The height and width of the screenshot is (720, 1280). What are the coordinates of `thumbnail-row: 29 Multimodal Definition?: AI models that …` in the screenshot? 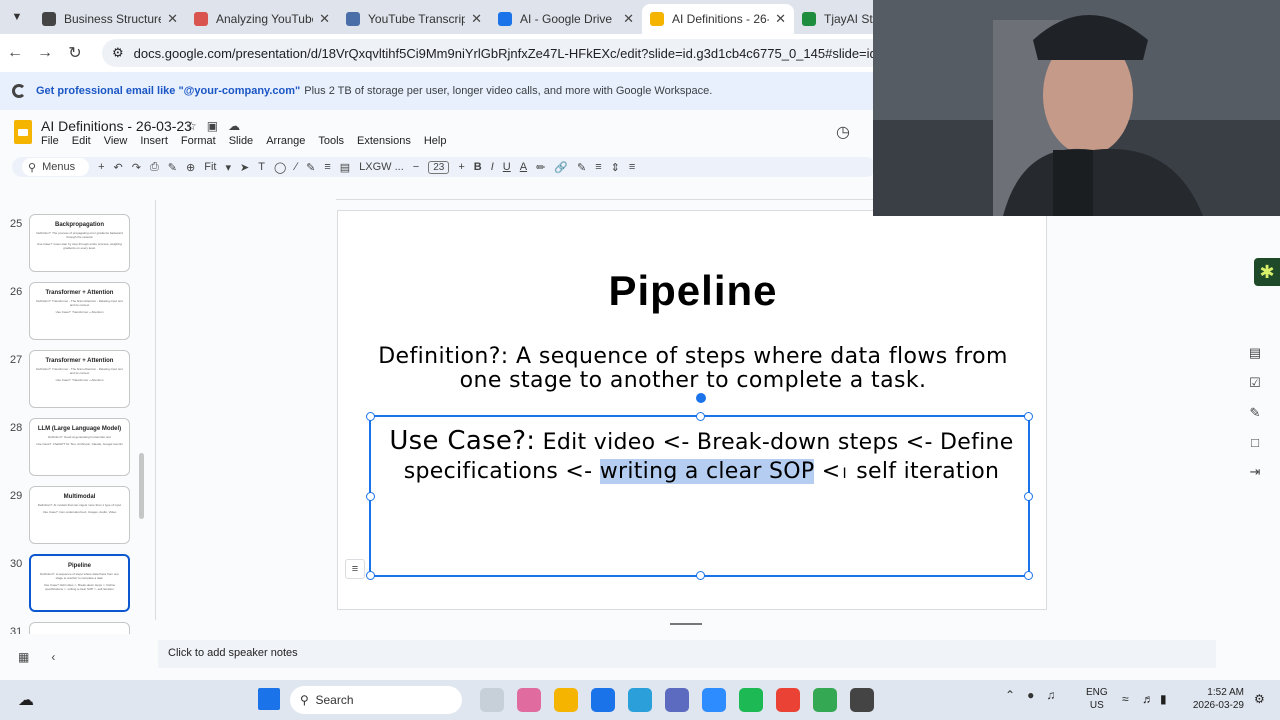 It's located at (76, 518).